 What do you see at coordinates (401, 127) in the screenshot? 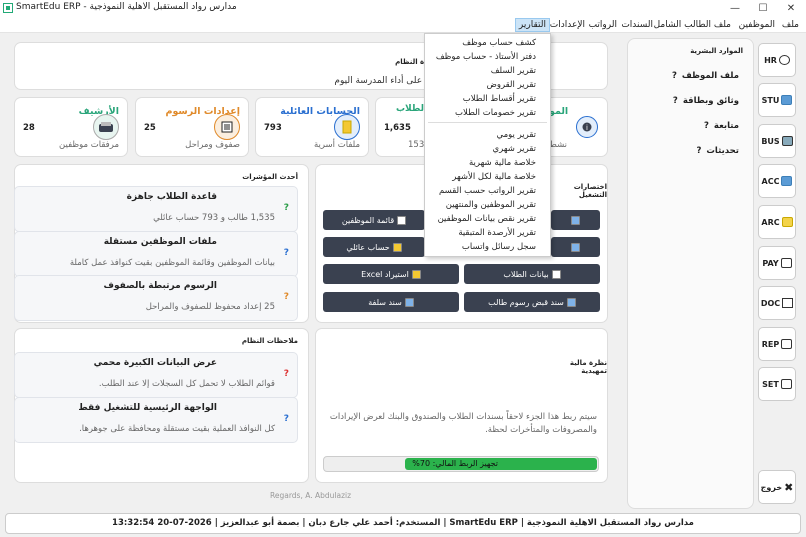
I see `stat-card-students: 1,635 153 الطلاب` at bounding box center [401, 127].